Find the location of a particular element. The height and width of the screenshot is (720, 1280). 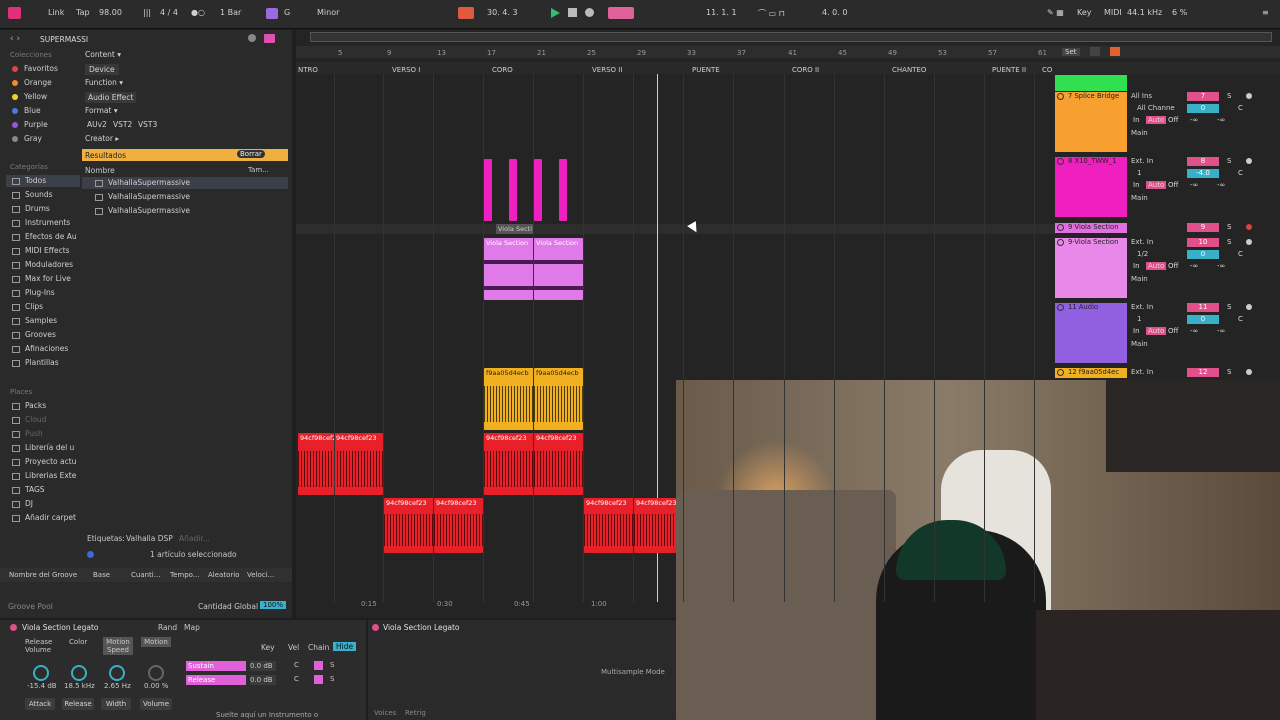

clip-red-d2: 94cf98cef23 is located at coordinates (655, 525).